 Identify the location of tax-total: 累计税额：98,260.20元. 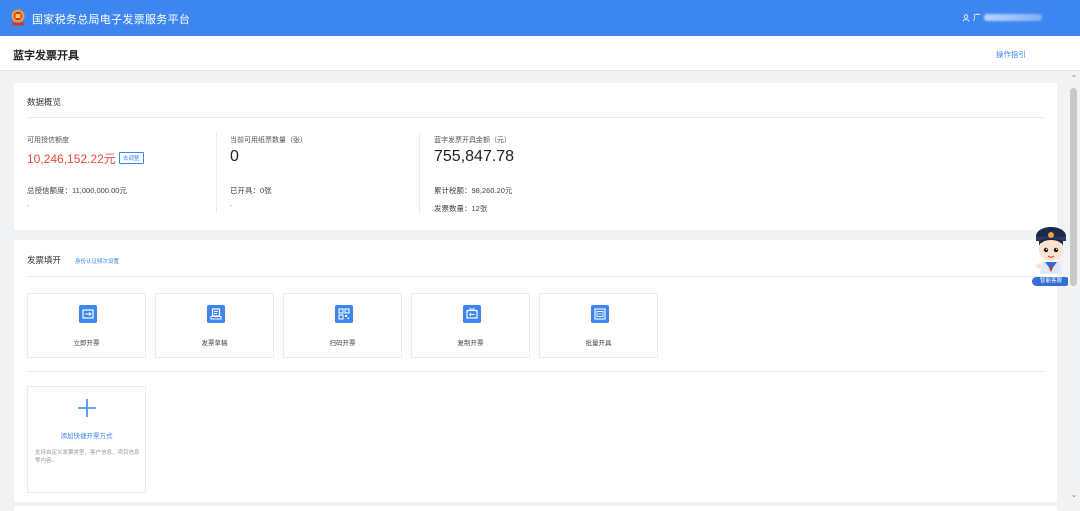
(473, 190).